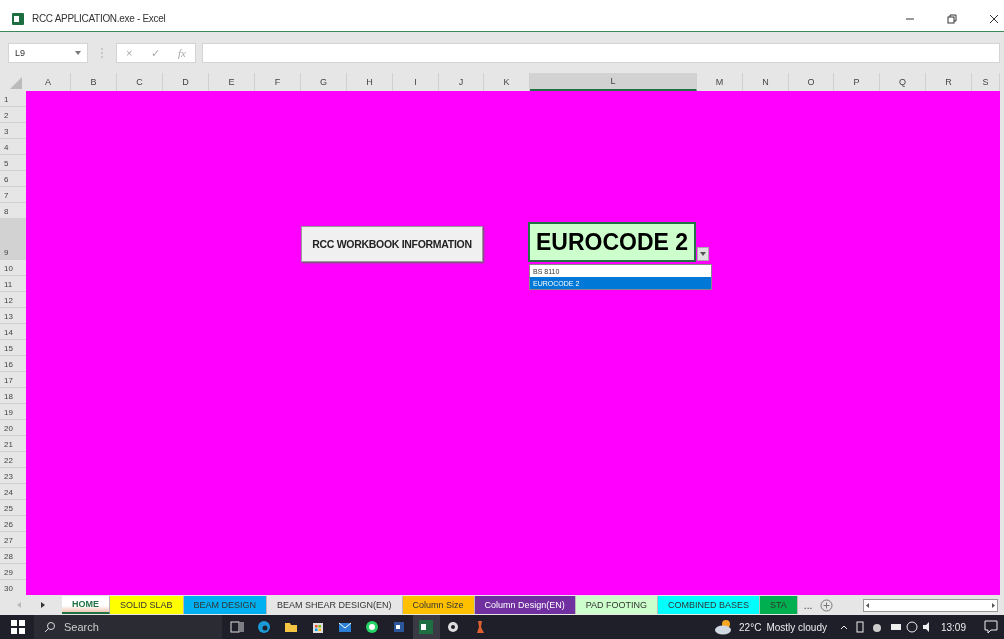 This screenshot has height=639, width=1004. I want to click on spreadsheet-app-icon, so click(426, 627).